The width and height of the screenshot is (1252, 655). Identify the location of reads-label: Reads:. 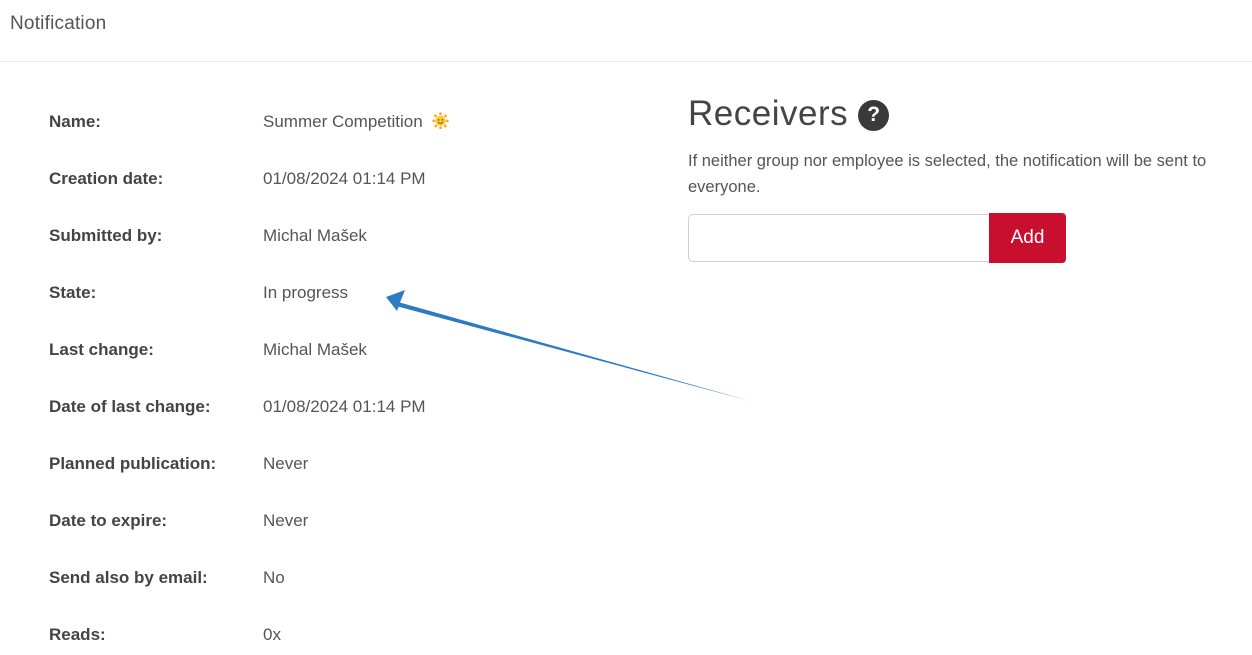
(77, 634).